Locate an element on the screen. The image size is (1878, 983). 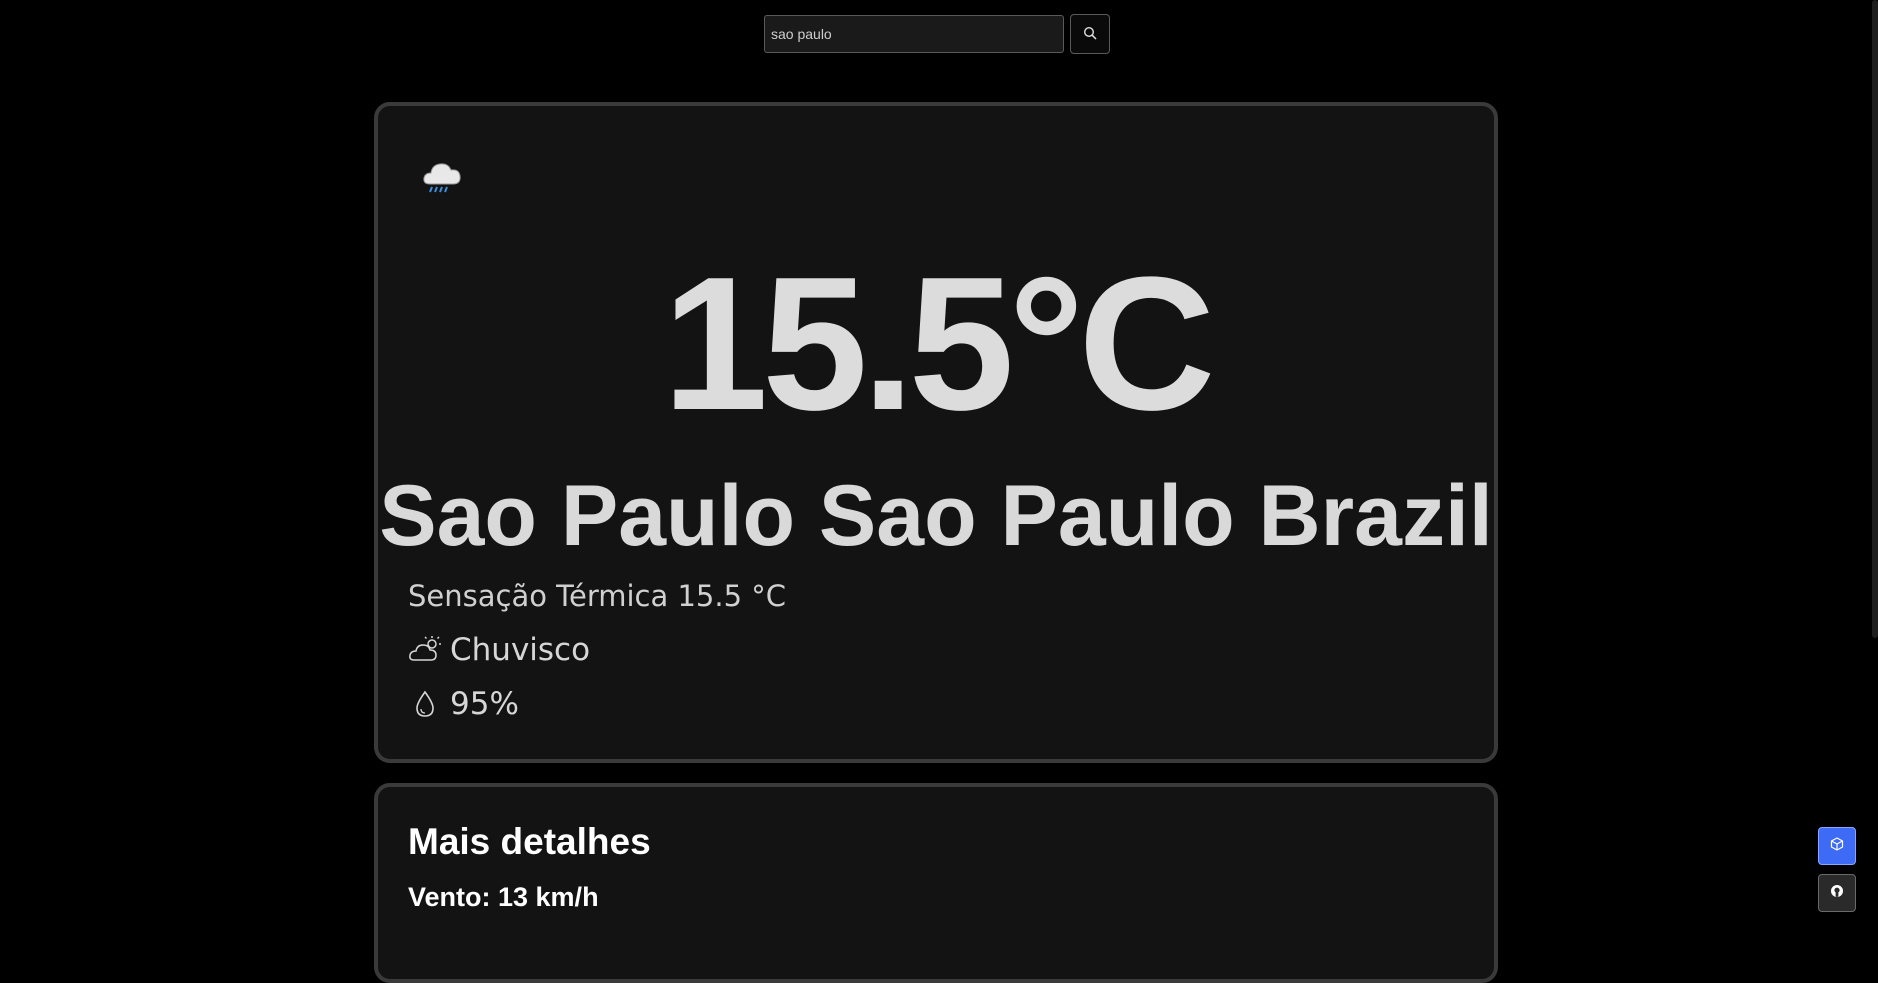
github-button is located at coordinates (1837, 893).